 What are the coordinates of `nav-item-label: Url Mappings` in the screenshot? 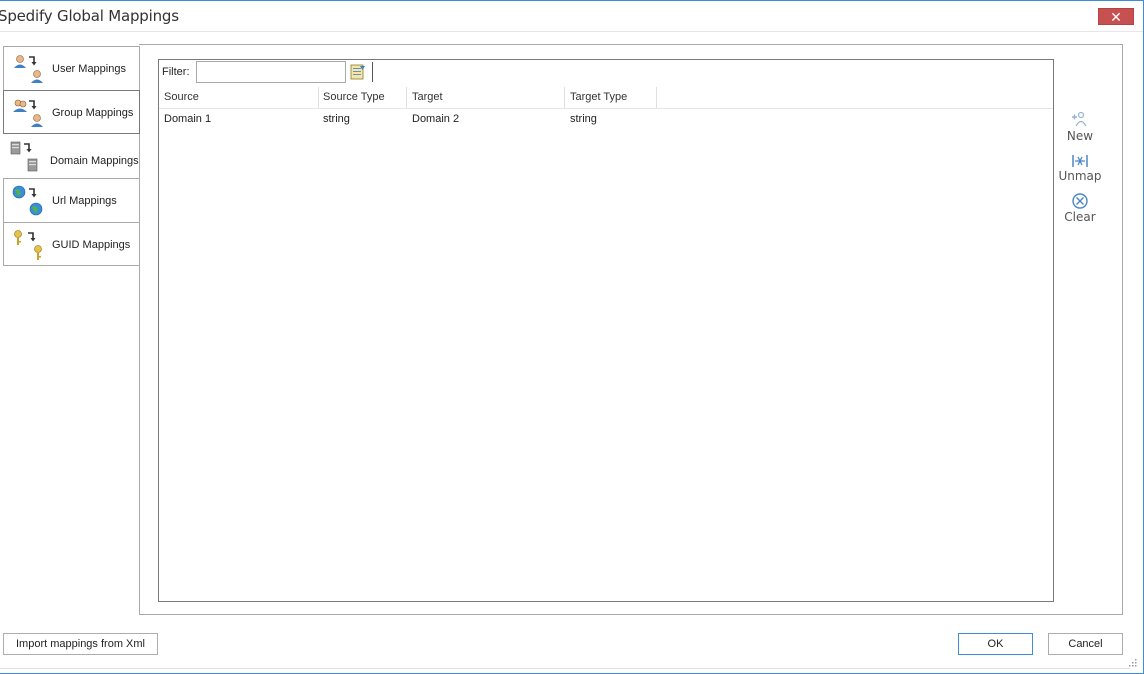 It's located at (84, 201).